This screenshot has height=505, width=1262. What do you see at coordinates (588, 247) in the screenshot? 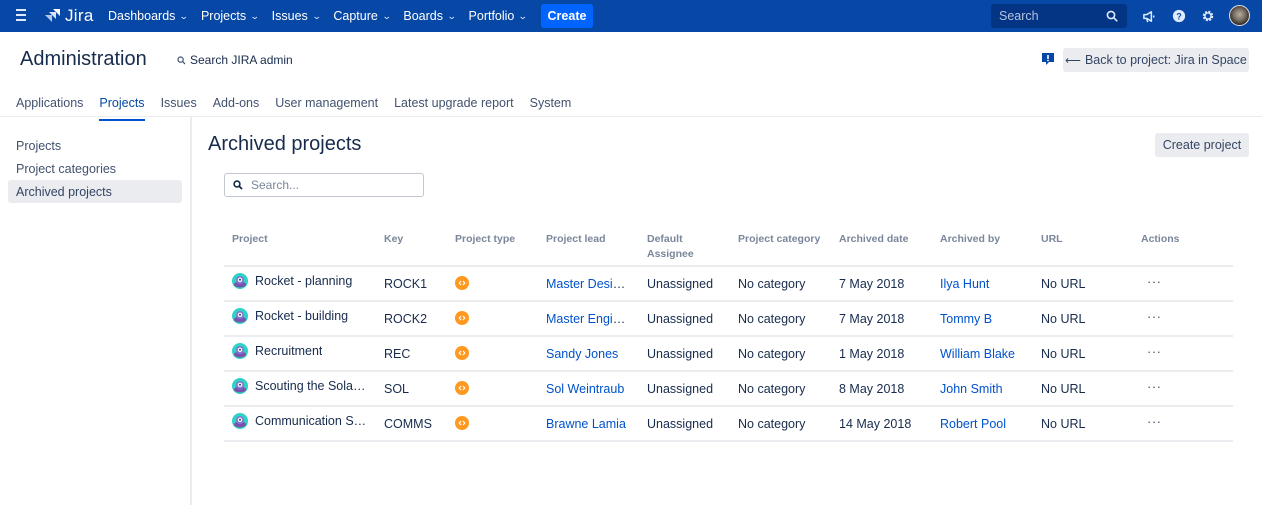
I see `column-header-project-lead: Project lead` at bounding box center [588, 247].